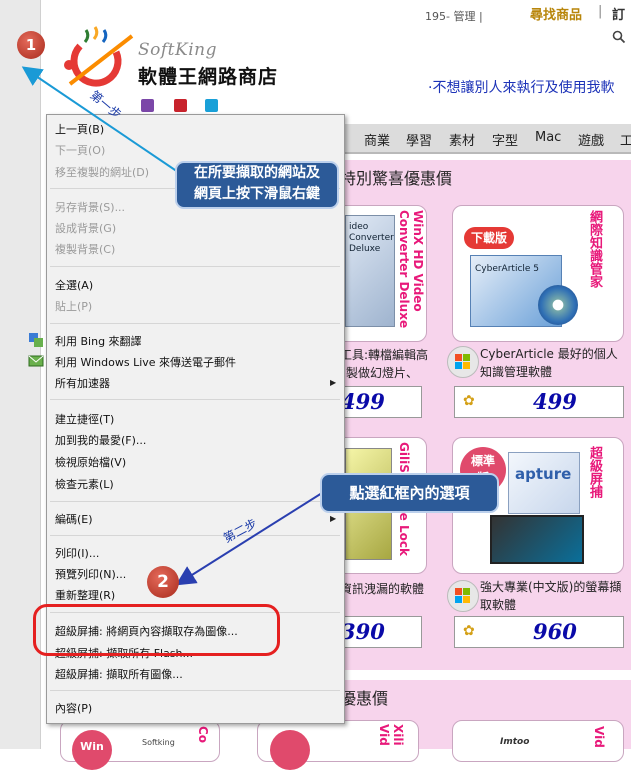  What do you see at coordinates (249, 539) in the screenshot?
I see `step2-arrow` at bounding box center [249, 539].